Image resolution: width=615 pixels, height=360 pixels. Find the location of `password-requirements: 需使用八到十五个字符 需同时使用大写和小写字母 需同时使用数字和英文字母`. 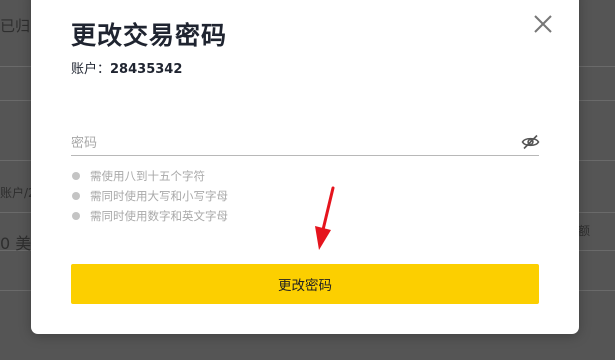

password-requirements: 需使用八到十五个字符 需同时使用大写和小写字母 需同时使用数字和英文字母 is located at coordinates (149, 196).